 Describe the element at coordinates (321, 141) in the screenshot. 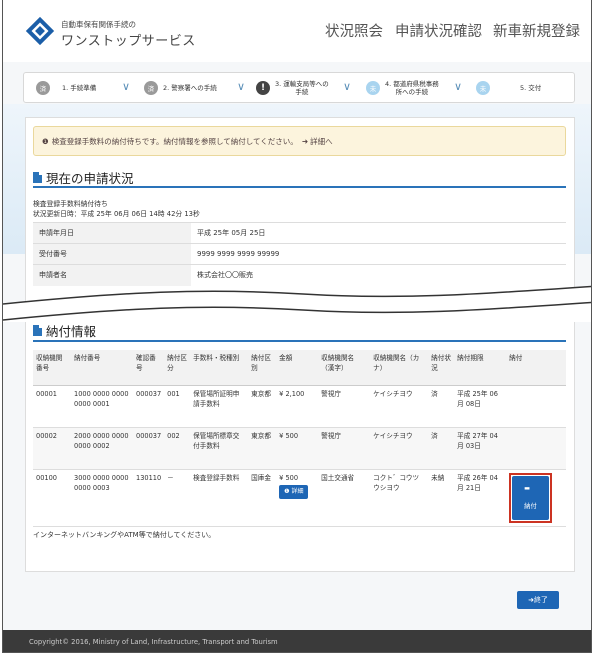

I see `alert-detail-link: 詳細へ` at that location.